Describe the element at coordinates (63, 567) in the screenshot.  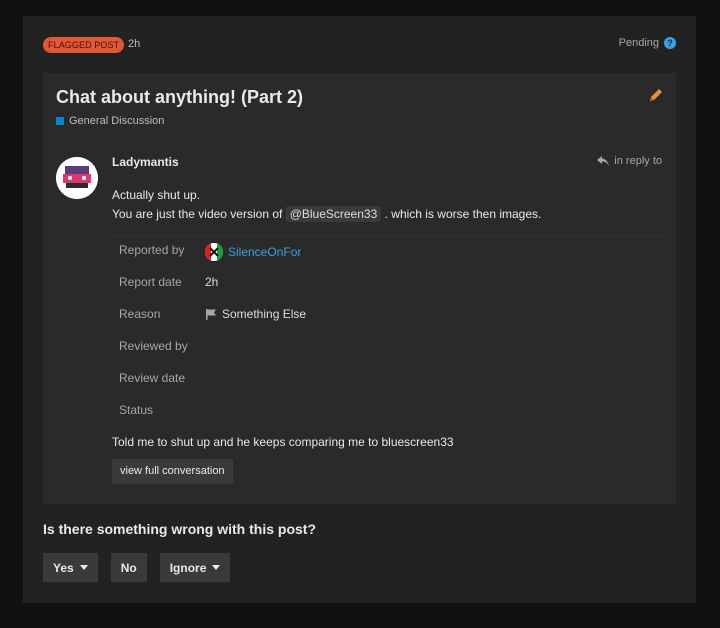
I see `yes-label: Yes` at that location.